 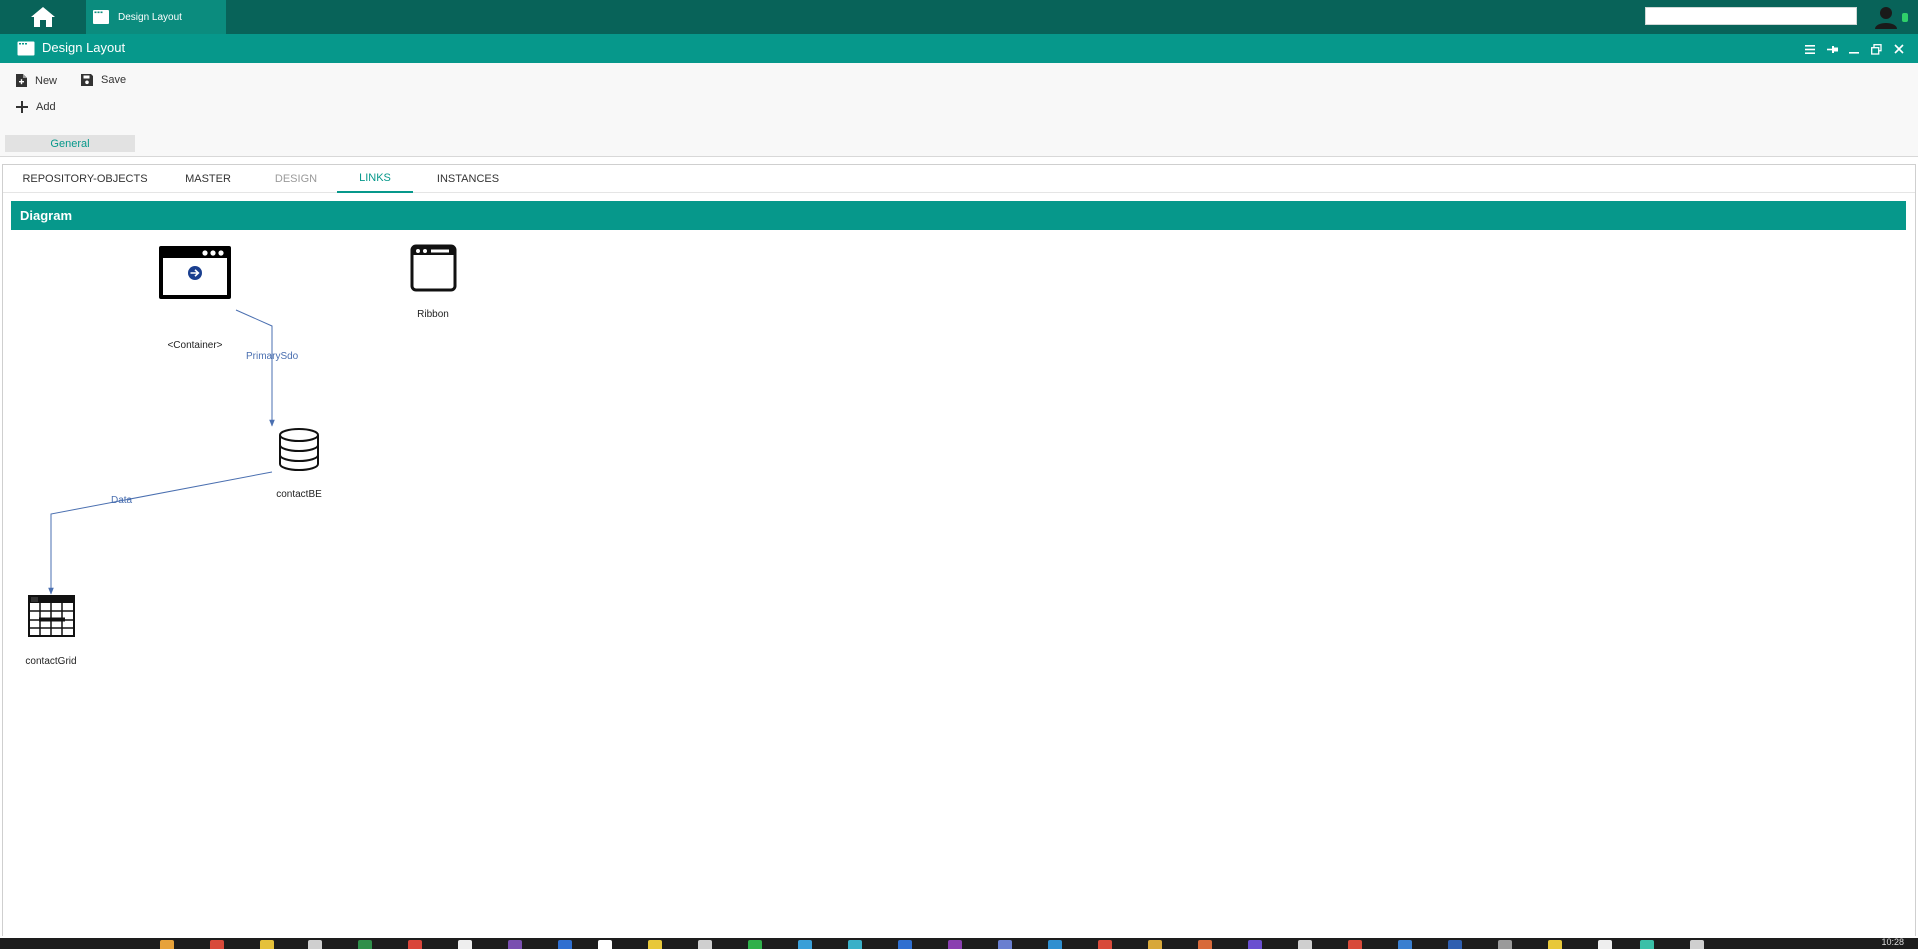 What do you see at coordinates (272, 356) in the screenshot?
I see `edge-label-primarysdo: PrimarySdo` at bounding box center [272, 356].